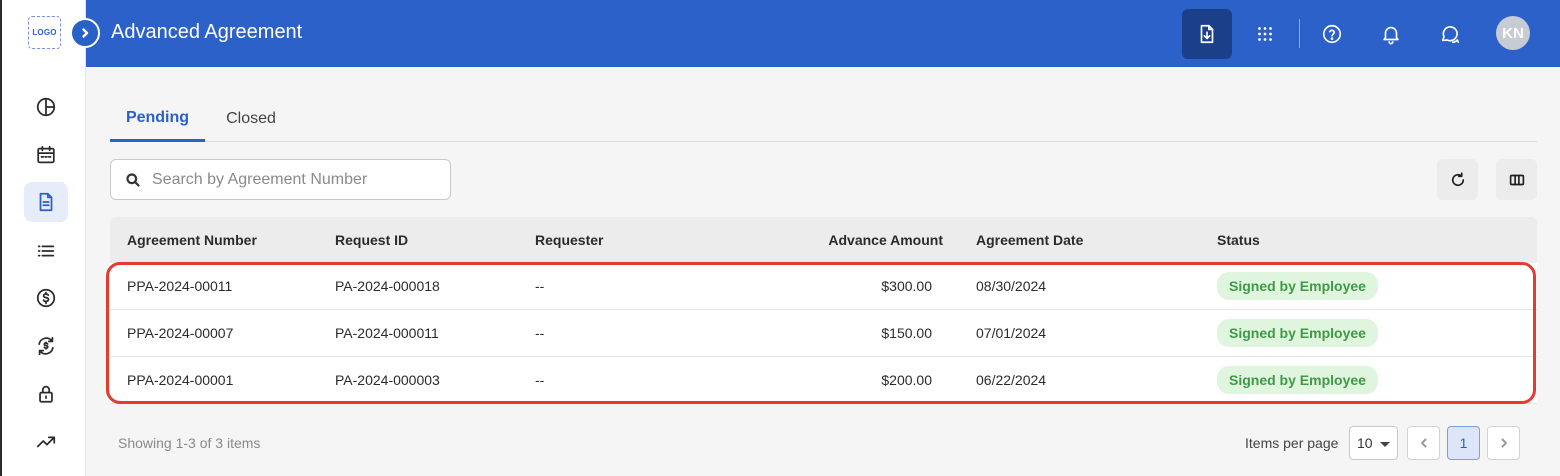 The image size is (1560, 476). I want to click on request-id: PA-2024-000011, so click(387, 333).